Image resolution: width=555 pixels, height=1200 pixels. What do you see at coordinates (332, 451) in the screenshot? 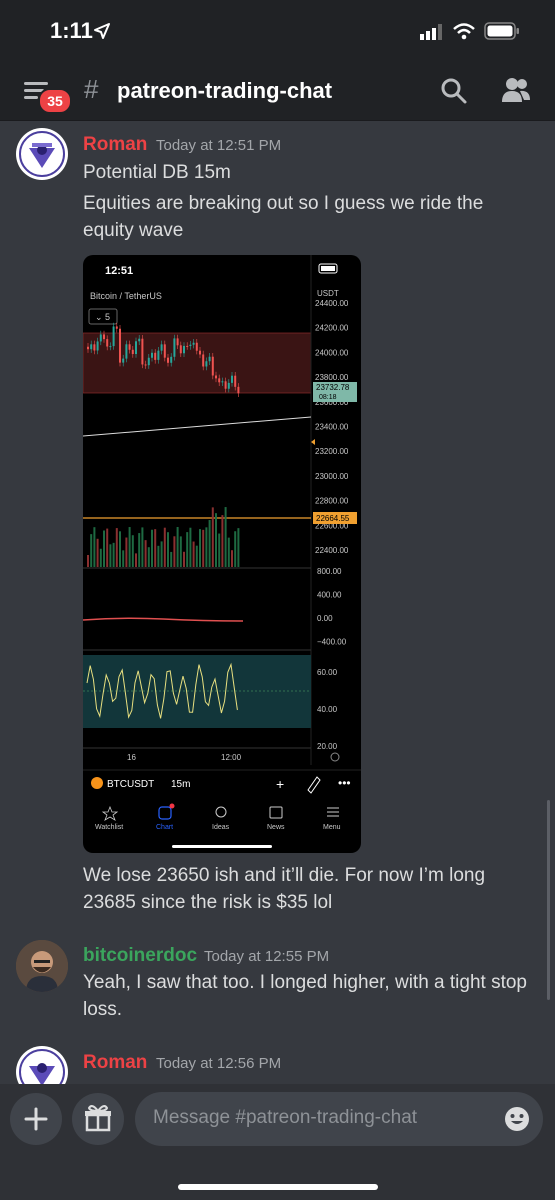
I see `price-tick: 23200.00` at bounding box center [332, 451].